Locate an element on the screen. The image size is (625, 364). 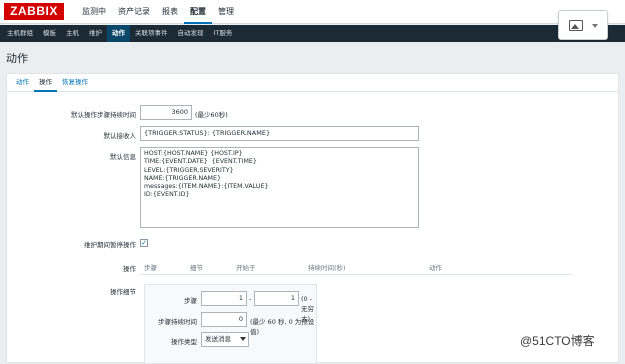
step-duration-input: 0 is located at coordinates (224, 319).